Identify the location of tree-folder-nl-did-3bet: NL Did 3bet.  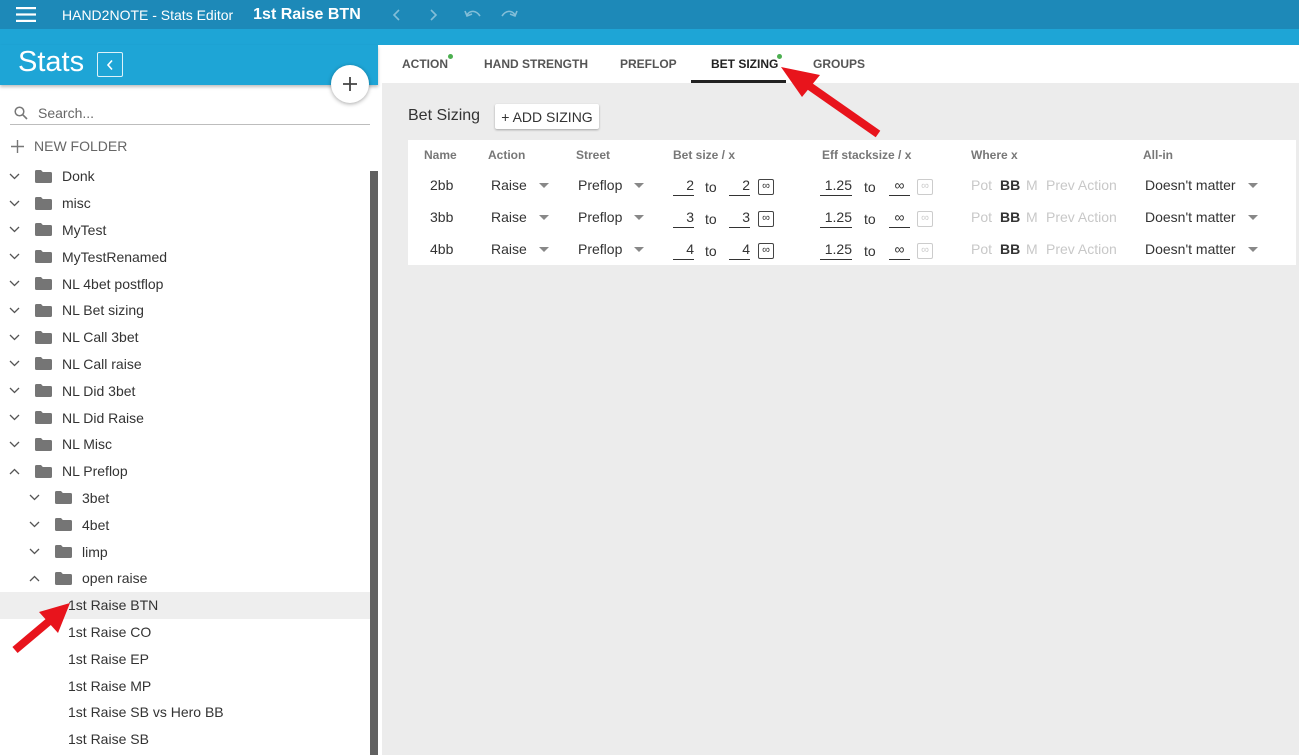
(185, 390).